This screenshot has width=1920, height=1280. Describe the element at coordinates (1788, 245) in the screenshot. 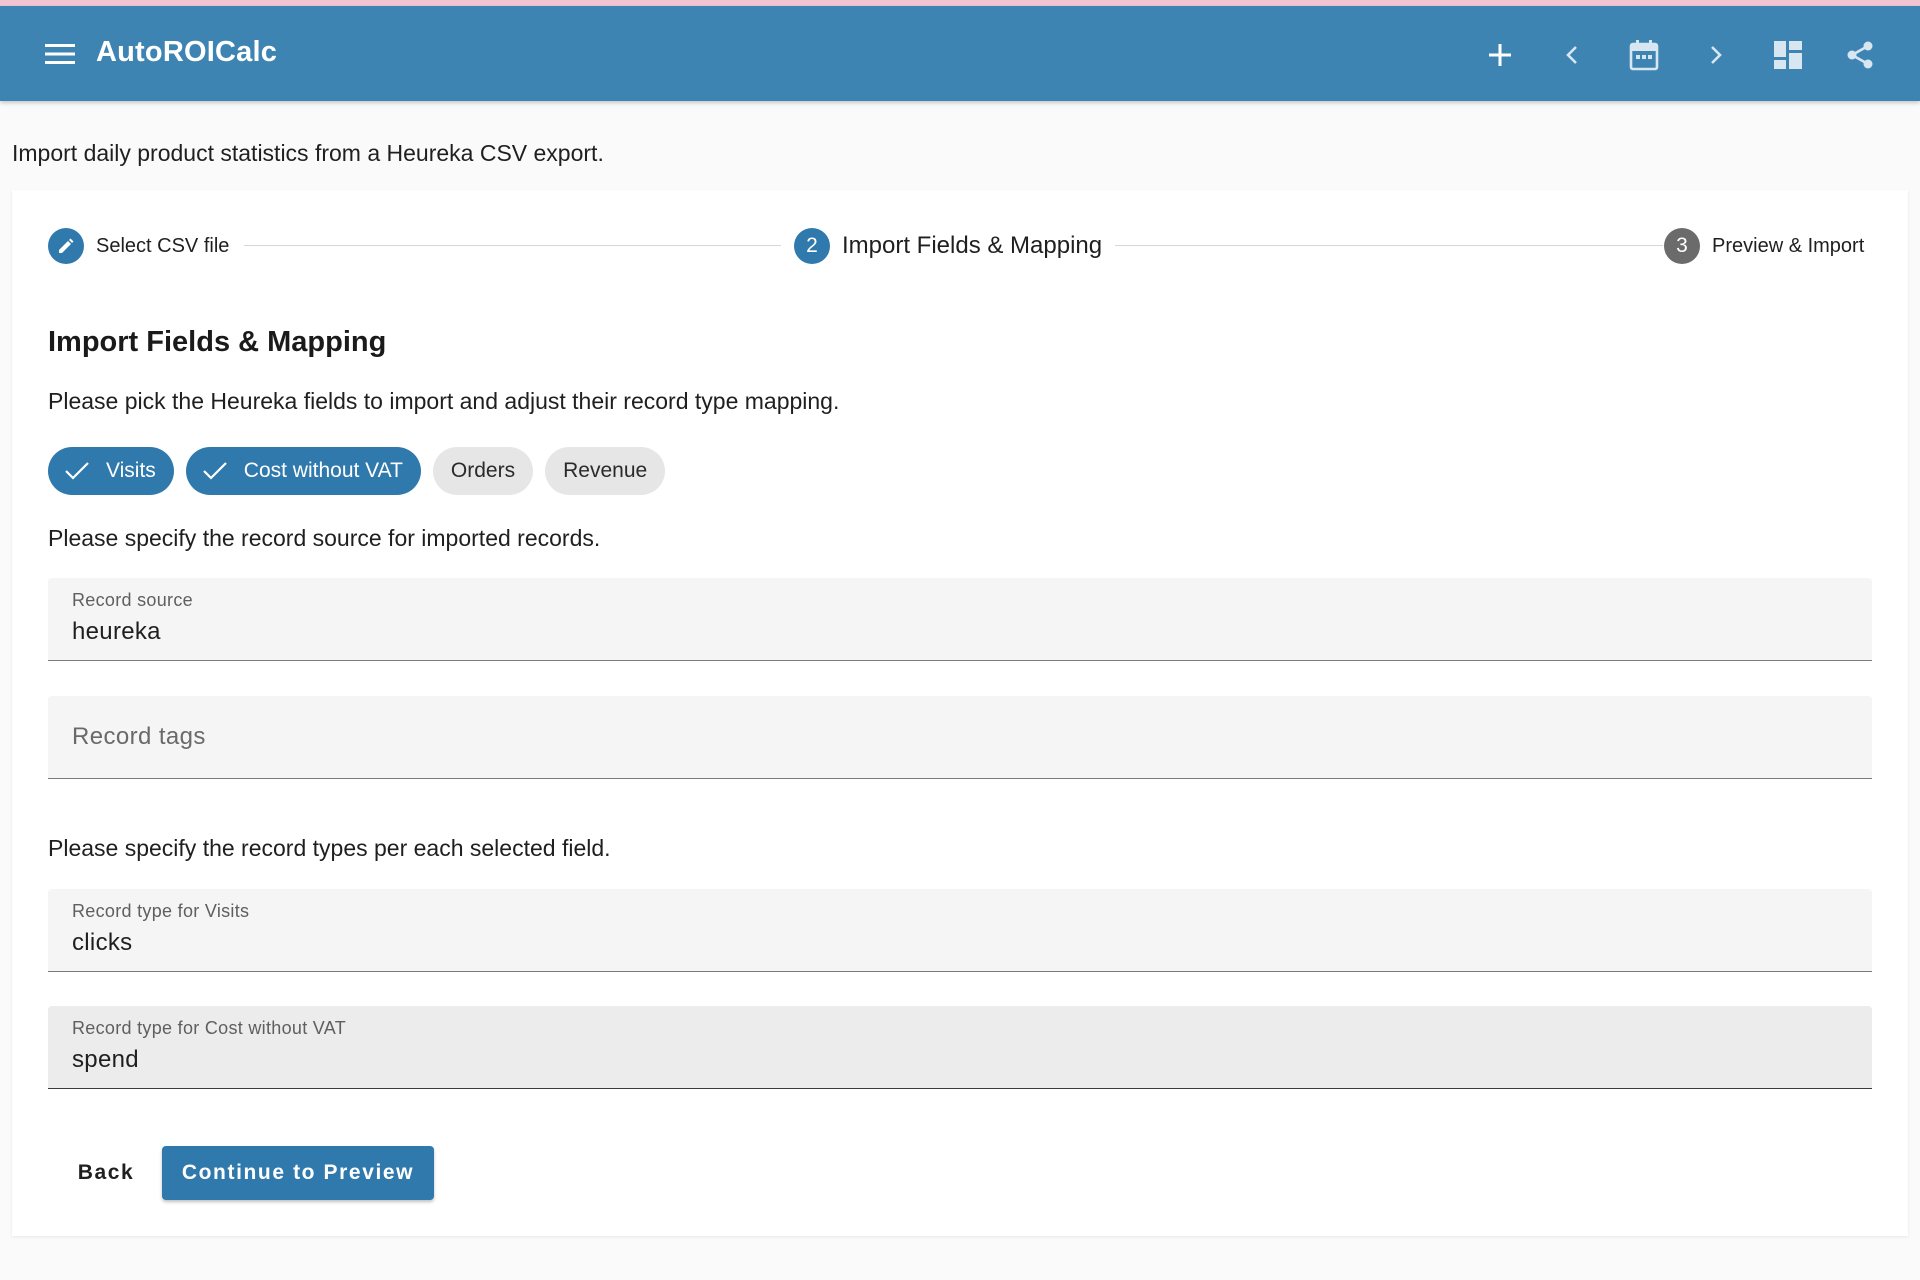

I see `step-label: Preview & Import` at that location.